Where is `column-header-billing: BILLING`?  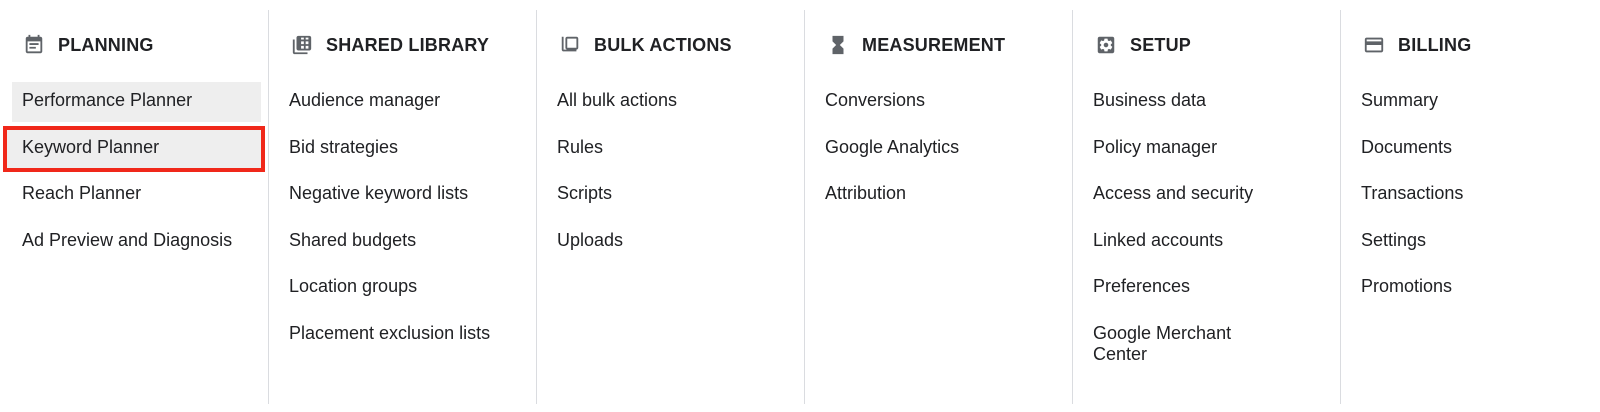 column-header-billing: BILLING is located at coordinates (1470, 45).